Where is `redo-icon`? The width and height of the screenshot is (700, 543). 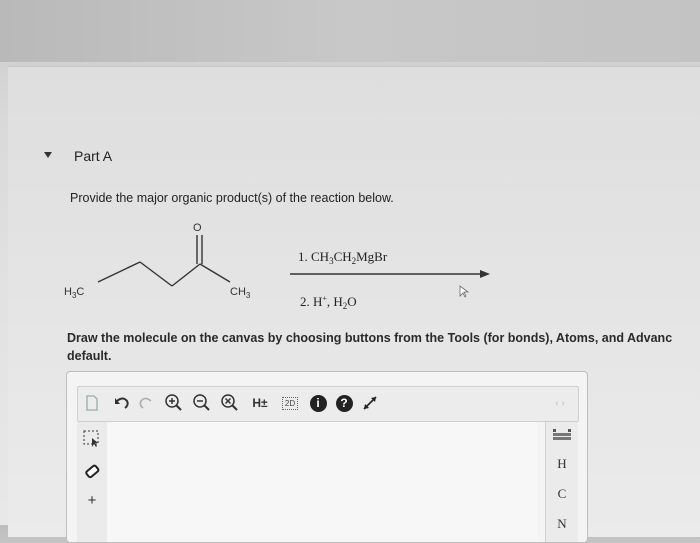
redo-icon is located at coordinates (146, 403).